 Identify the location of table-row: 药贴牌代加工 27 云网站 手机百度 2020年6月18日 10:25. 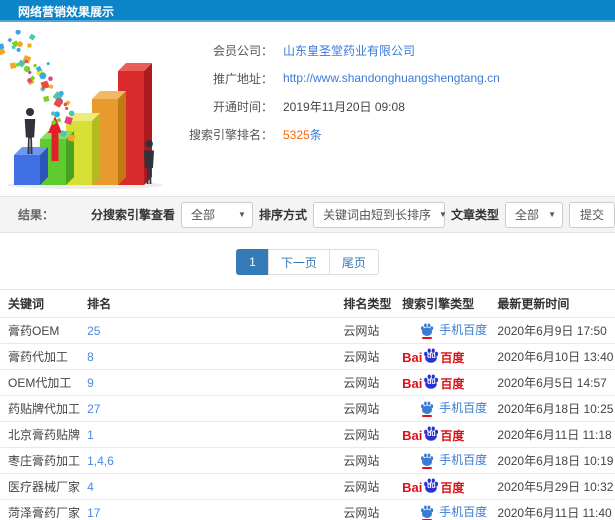
(307, 408).